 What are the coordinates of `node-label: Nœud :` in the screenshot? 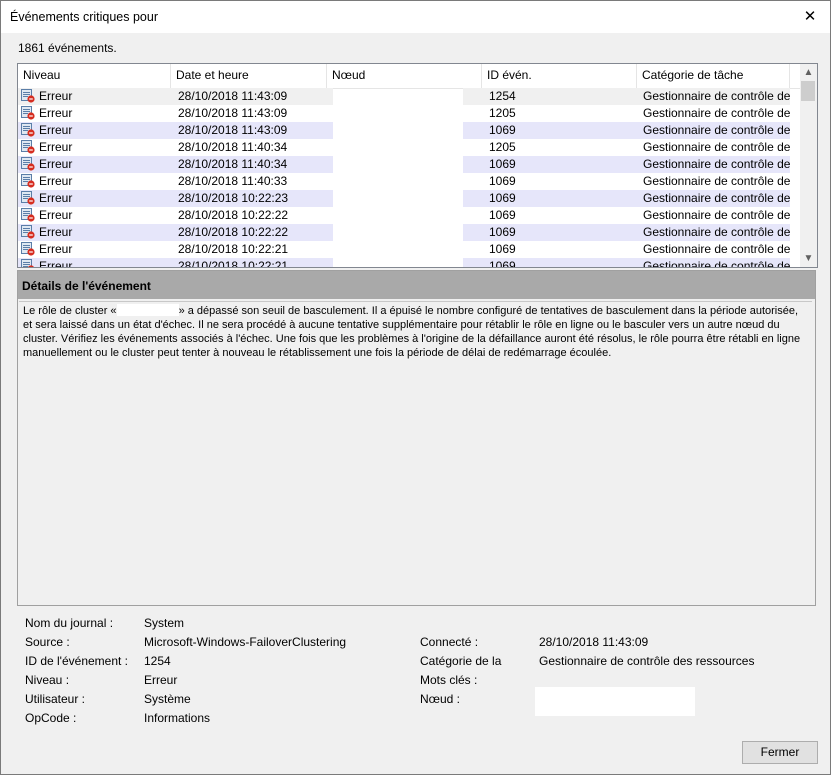 It's located at (440, 699).